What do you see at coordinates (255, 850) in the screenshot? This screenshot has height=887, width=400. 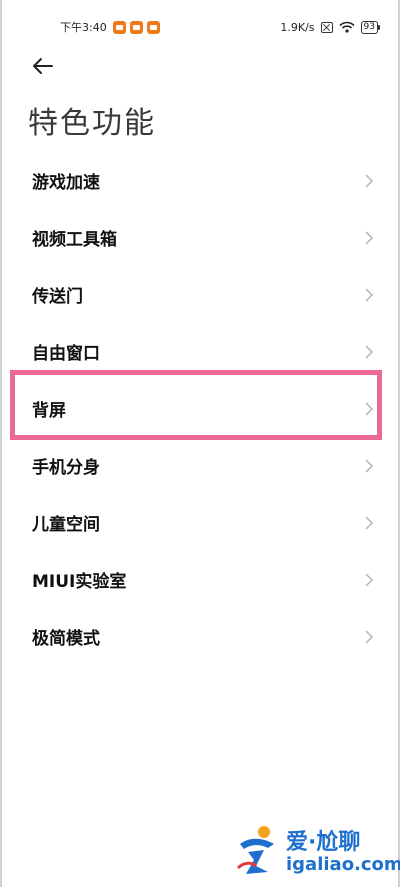 I see `watermark-logo-icon` at bounding box center [255, 850].